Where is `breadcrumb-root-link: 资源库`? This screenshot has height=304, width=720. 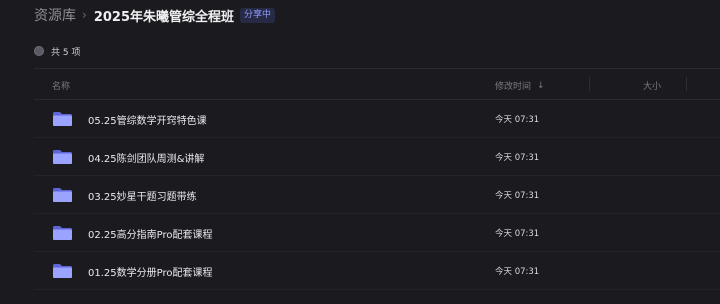
breadcrumb-root-link: 资源库 is located at coordinates (55, 15).